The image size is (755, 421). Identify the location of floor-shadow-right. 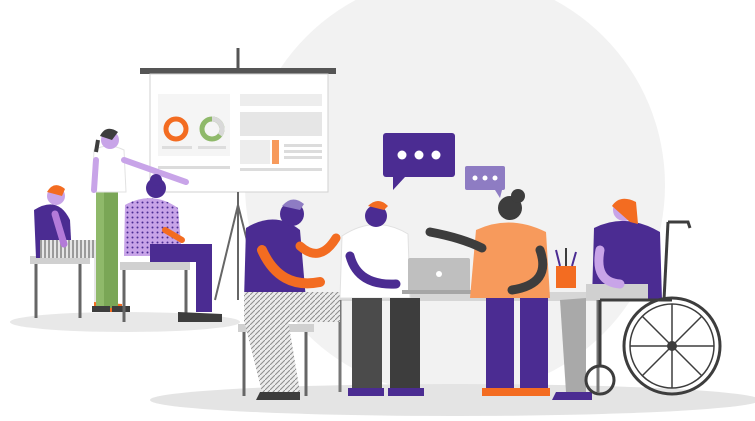
(452, 400).